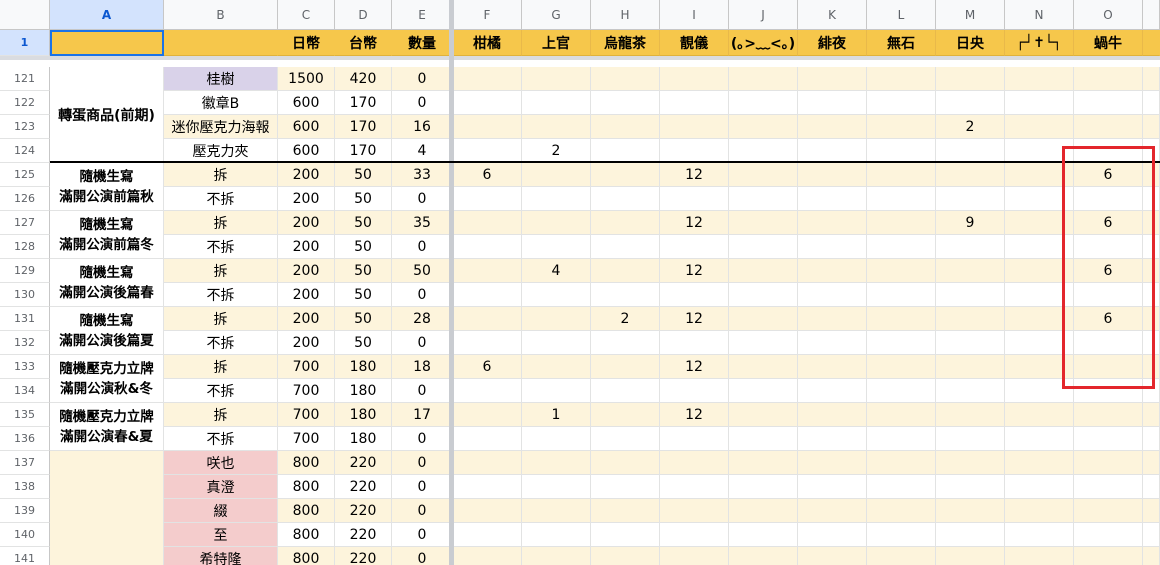 This screenshot has width=1160, height=565. Describe the element at coordinates (763, 15) in the screenshot. I see `column-header-j: J` at that location.